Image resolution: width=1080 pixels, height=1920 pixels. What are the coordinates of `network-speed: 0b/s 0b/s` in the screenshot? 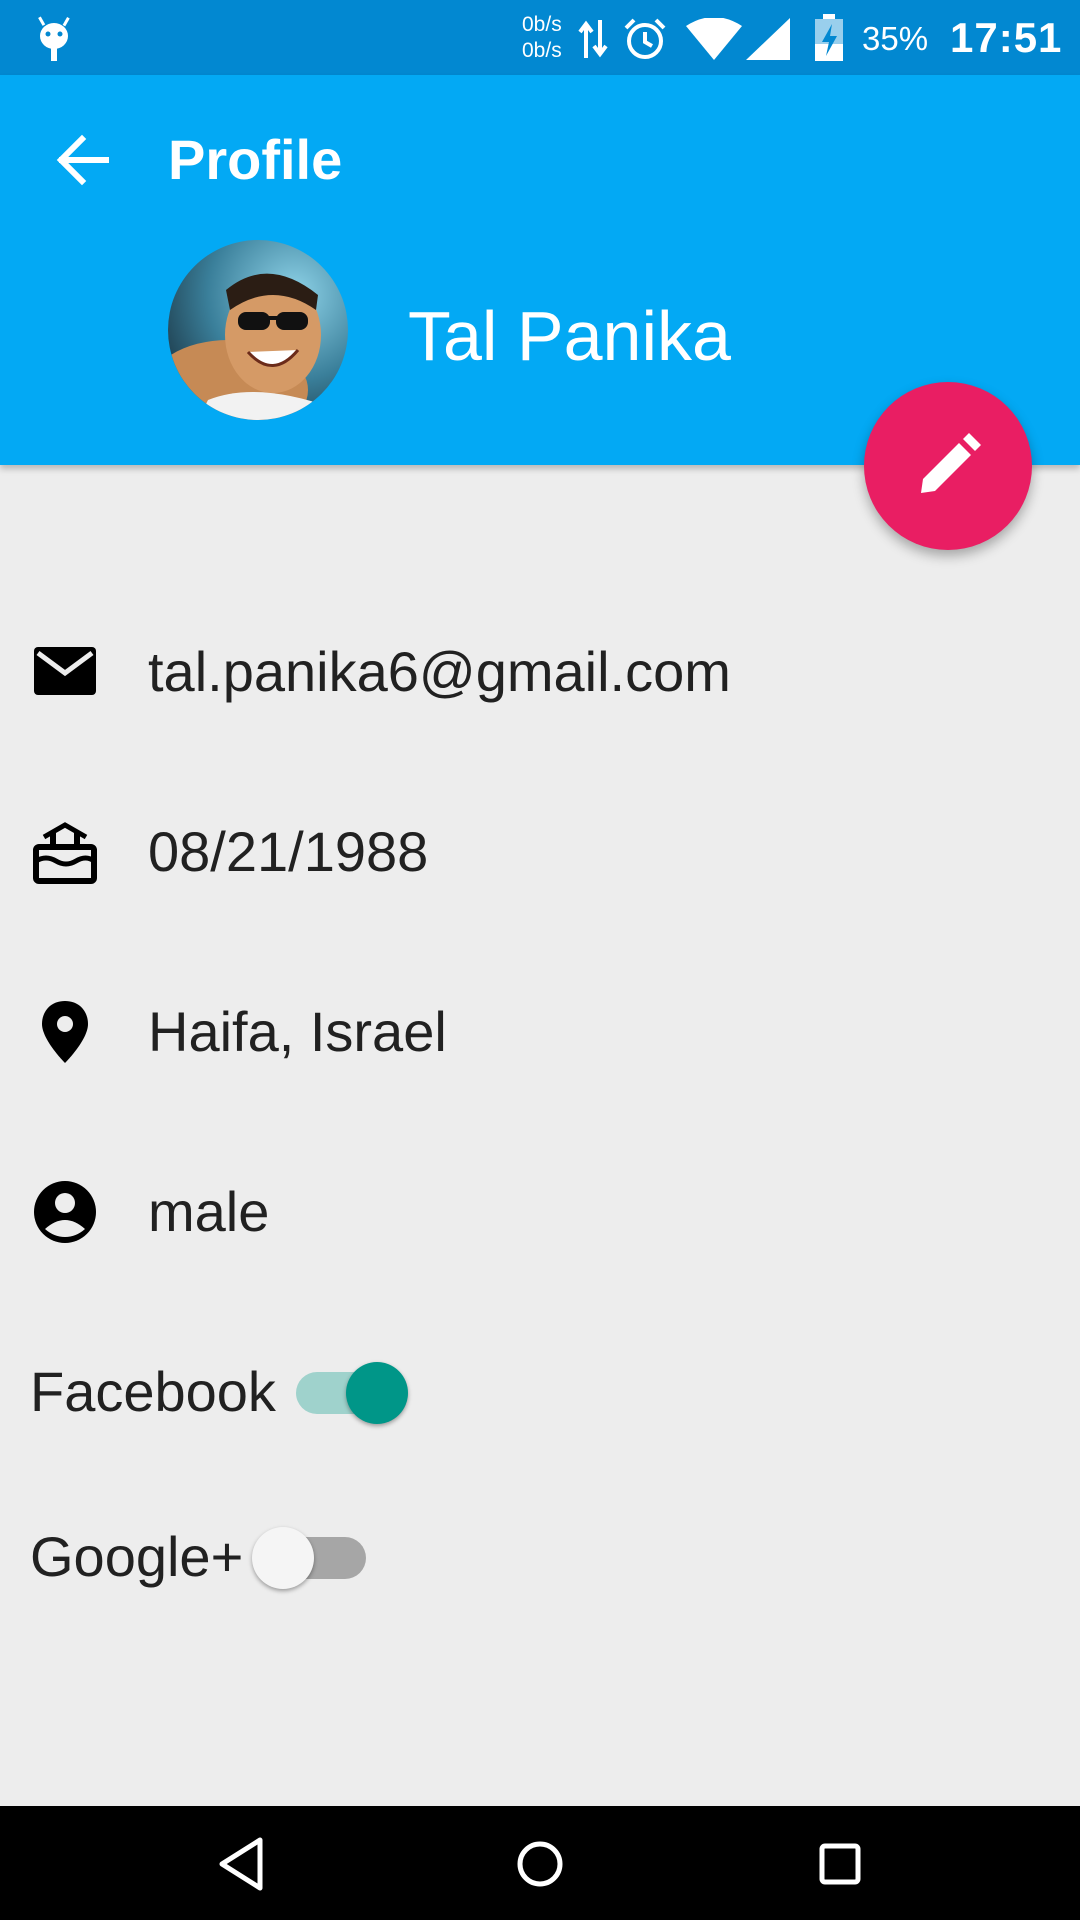 It's located at (542, 38).